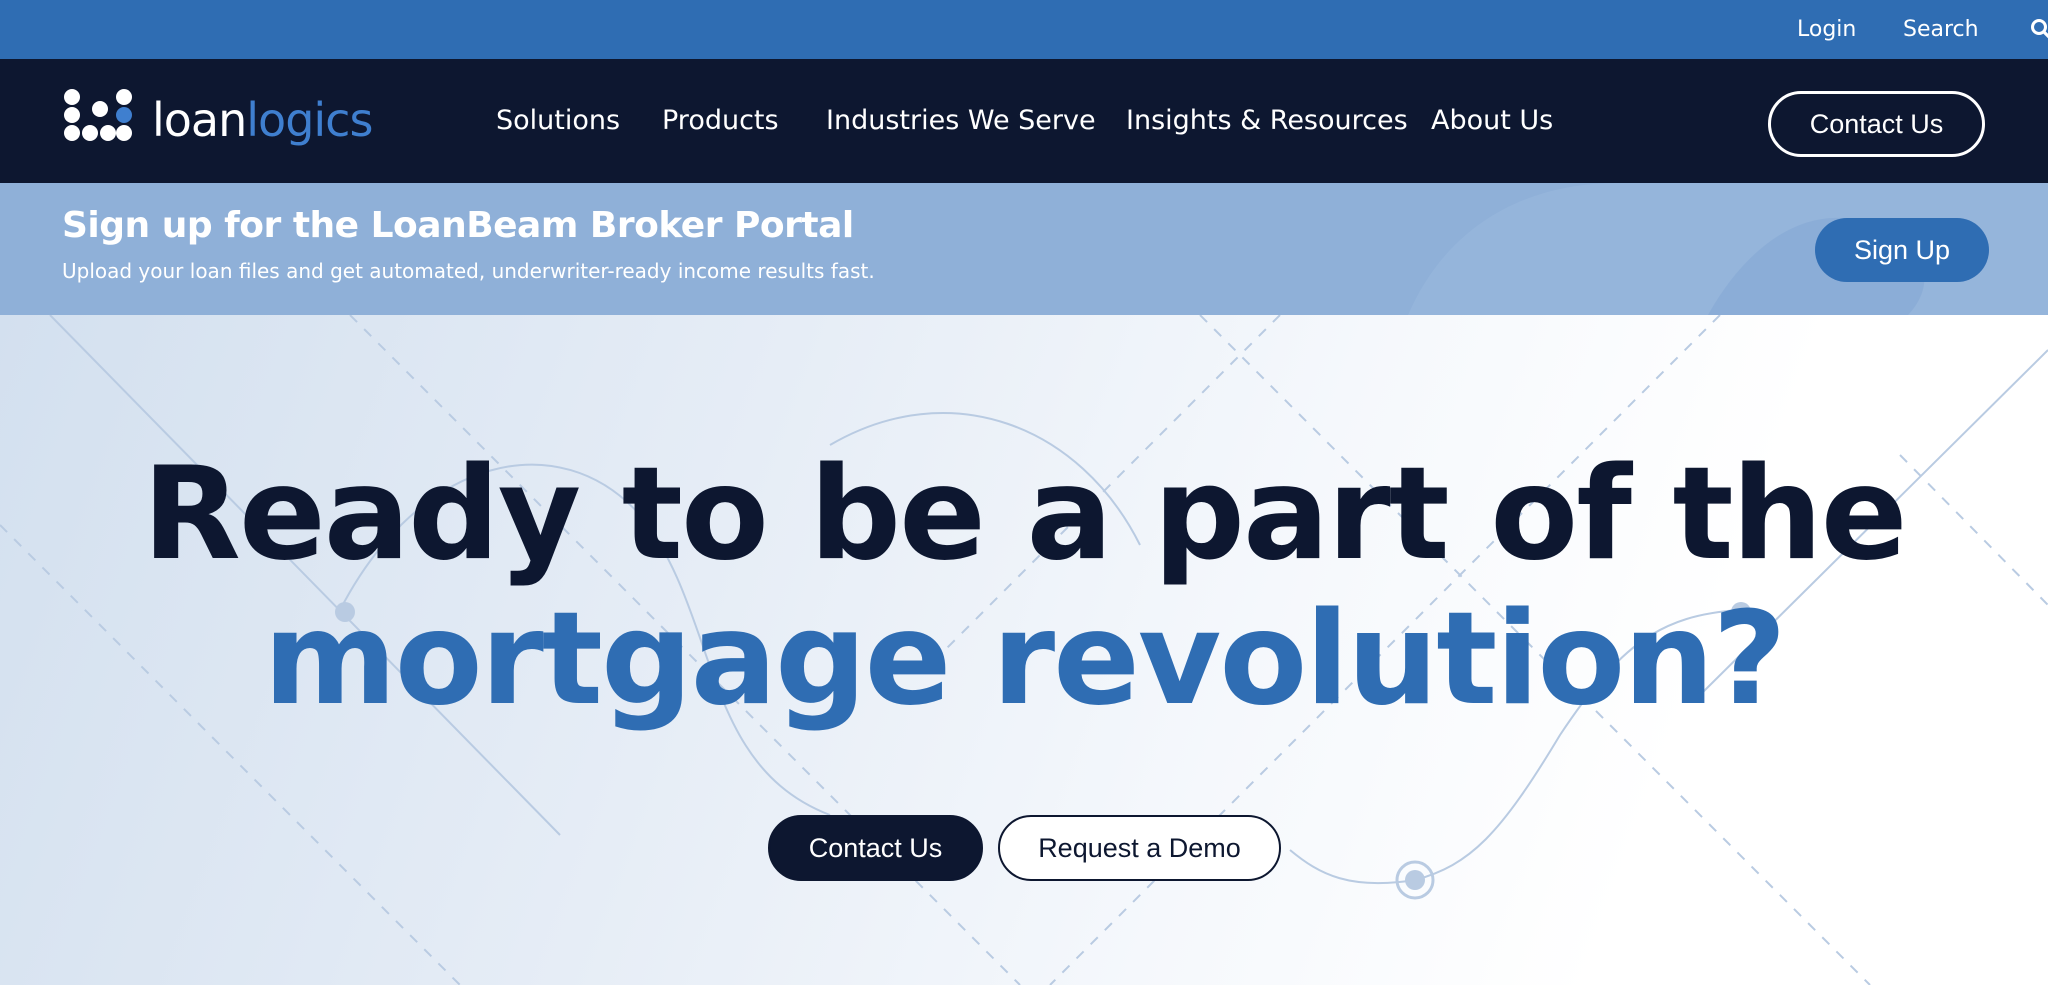 This screenshot has width=2048, height=985. Describe the element at coordinates (1492, 121) in the screenshot. I see `nav-about-us: About Us` at that location.